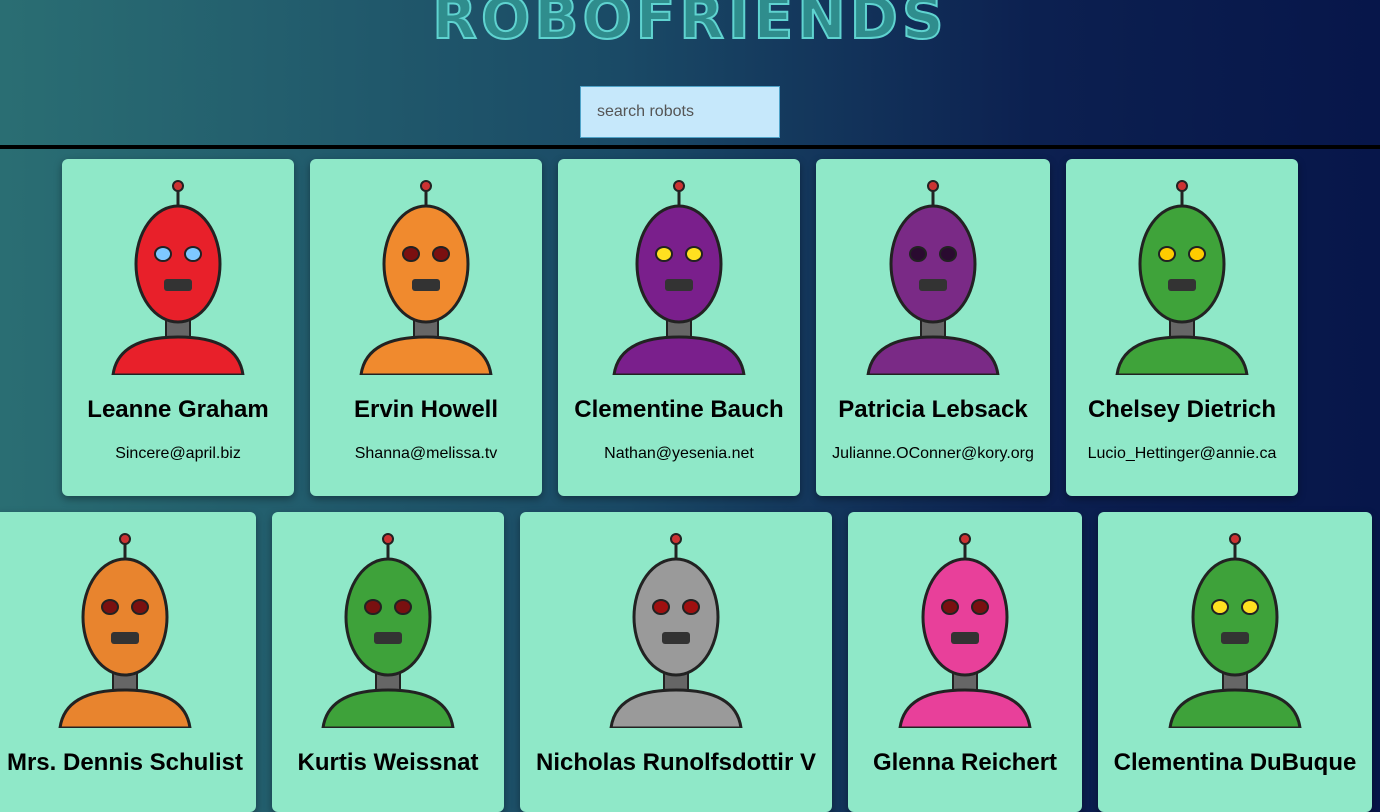 The image size is (1380, 812). I want to click on robot-name: Mrs. Dennis Schulist, so click(125, 762).